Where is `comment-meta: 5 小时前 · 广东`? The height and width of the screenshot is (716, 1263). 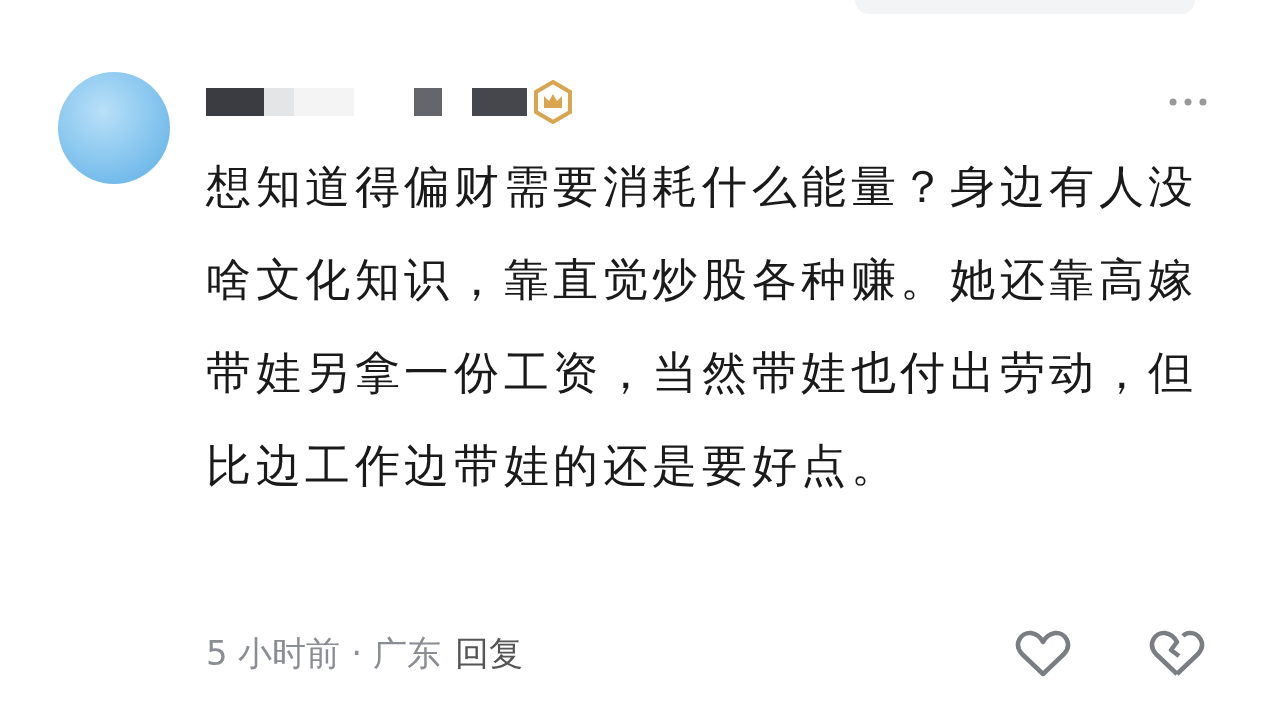
comment-meta: 5 小时前 · 广东 is located at coordinates (323, 653).